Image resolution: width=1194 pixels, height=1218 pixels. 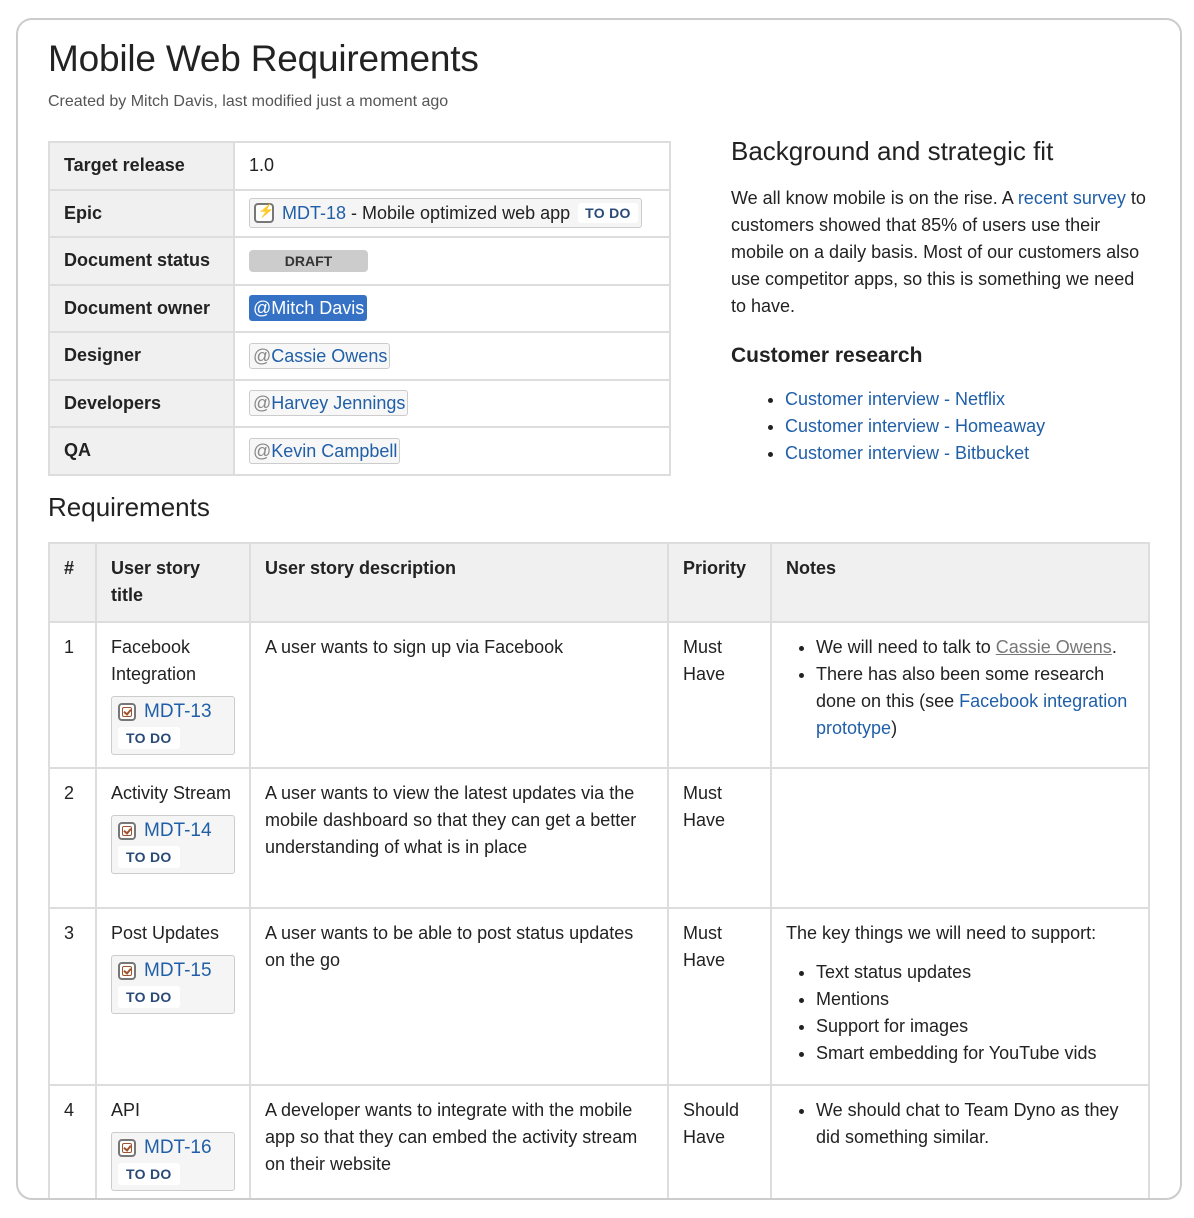 What do you see at coordinates (892, 151) in the screenshot?
I see `background-heading: Background and strategic fit` at bounding box center [892, 151].